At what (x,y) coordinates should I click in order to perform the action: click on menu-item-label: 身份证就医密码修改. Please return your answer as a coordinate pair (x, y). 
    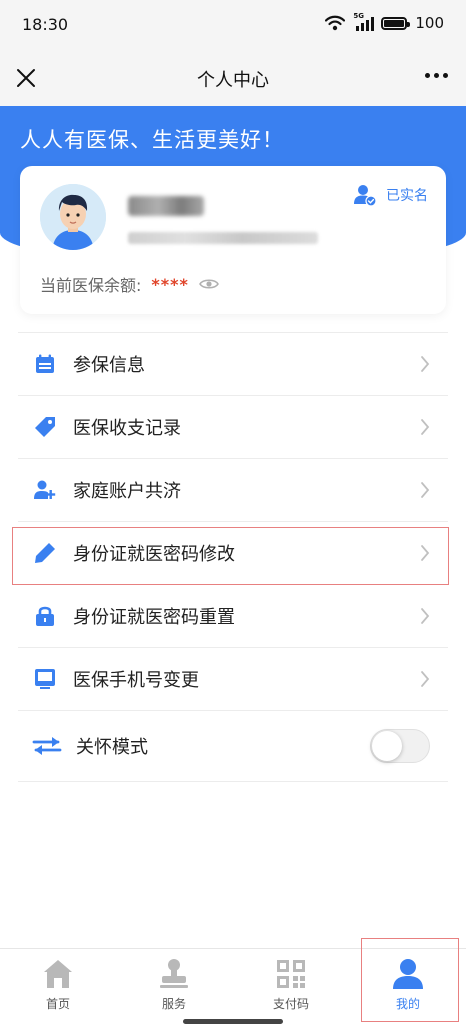
    Looking at the image, I should click on (154, 554).